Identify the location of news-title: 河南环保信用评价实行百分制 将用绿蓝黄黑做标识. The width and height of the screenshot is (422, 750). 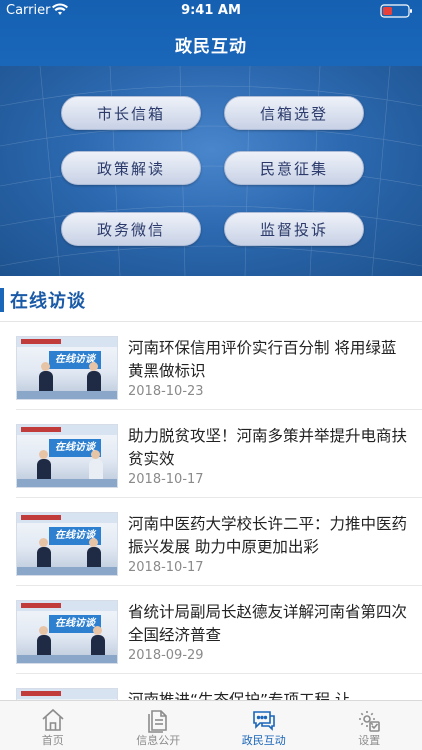
(262, 359).